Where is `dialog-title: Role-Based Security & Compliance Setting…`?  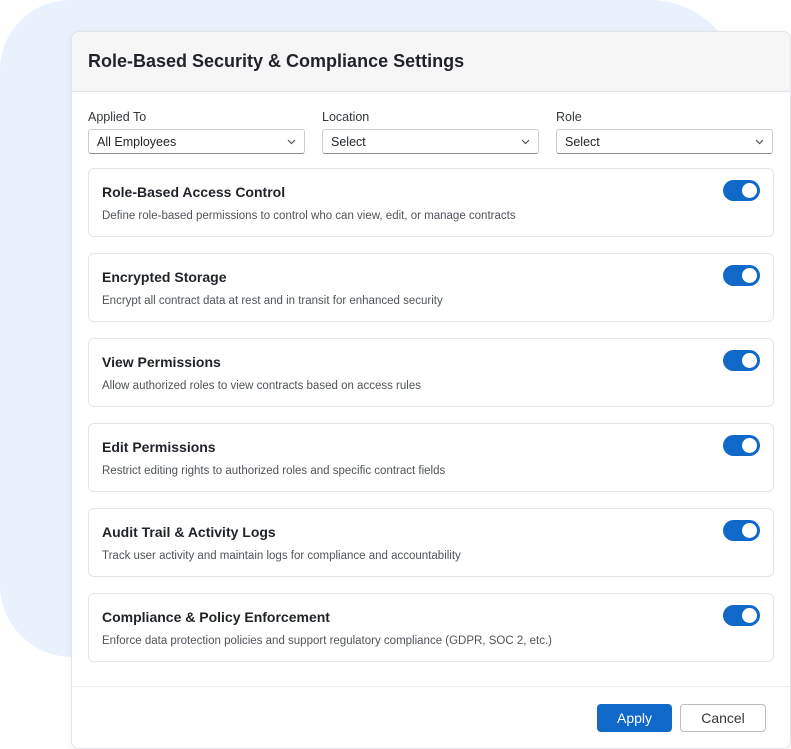 dialog-title: Role-Based Security & Compliance Setting… is located at coordinates (276, 61).